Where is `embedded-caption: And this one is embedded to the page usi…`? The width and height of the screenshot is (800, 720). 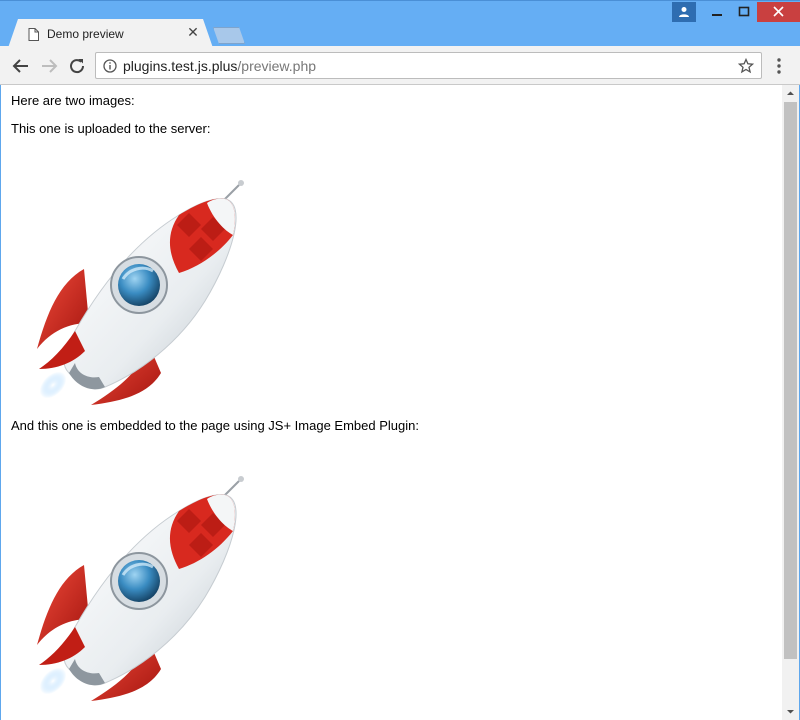 embedded-caption: And this one is embedded to the page usi… is located at coordinates (215, 425).